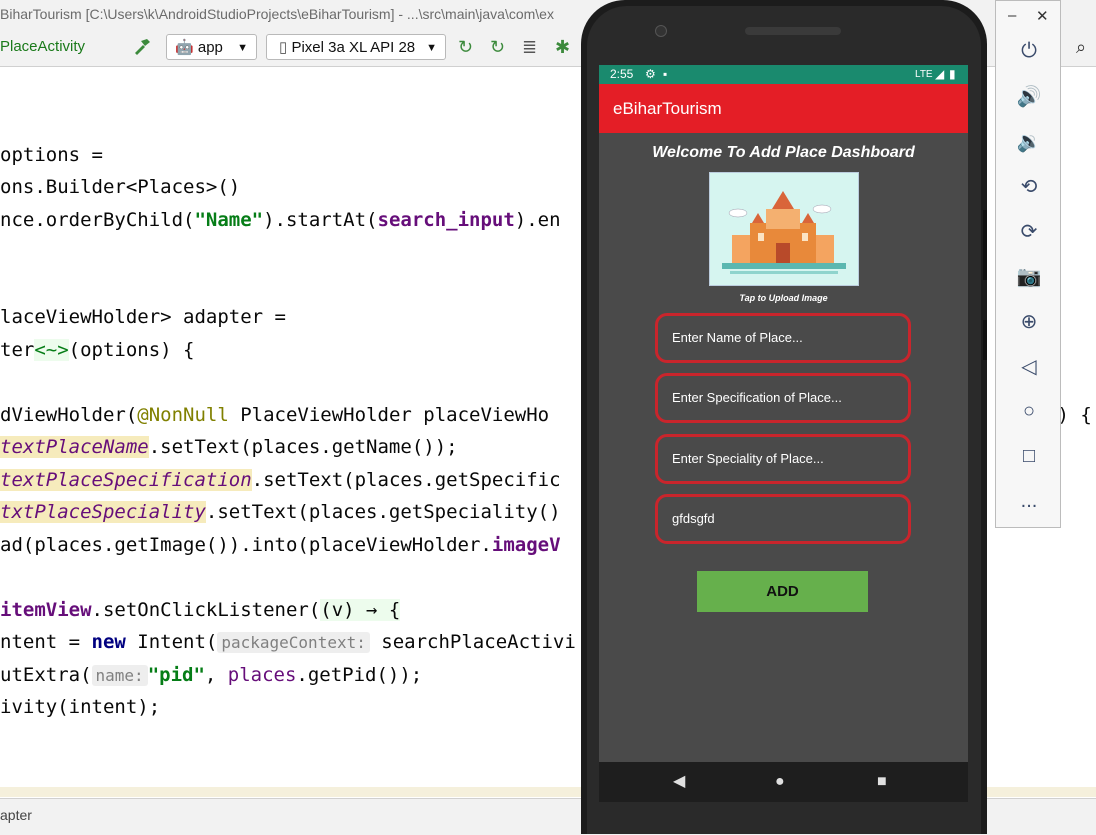 Image resolution: width=1096 pixels, height=835 pixels. Describe the element at coordinates (200, 610) in the screenshot. I see `code-line: itemView.setOnClickListener((v) → {` at that location.